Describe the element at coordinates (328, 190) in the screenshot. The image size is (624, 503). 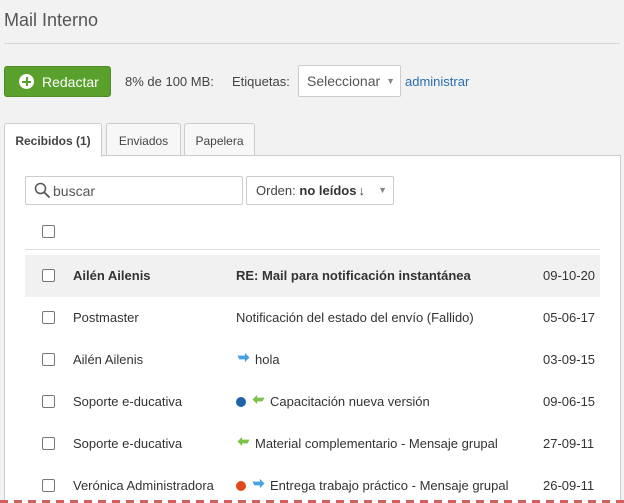
I see `order-value: no leídos` at that location.